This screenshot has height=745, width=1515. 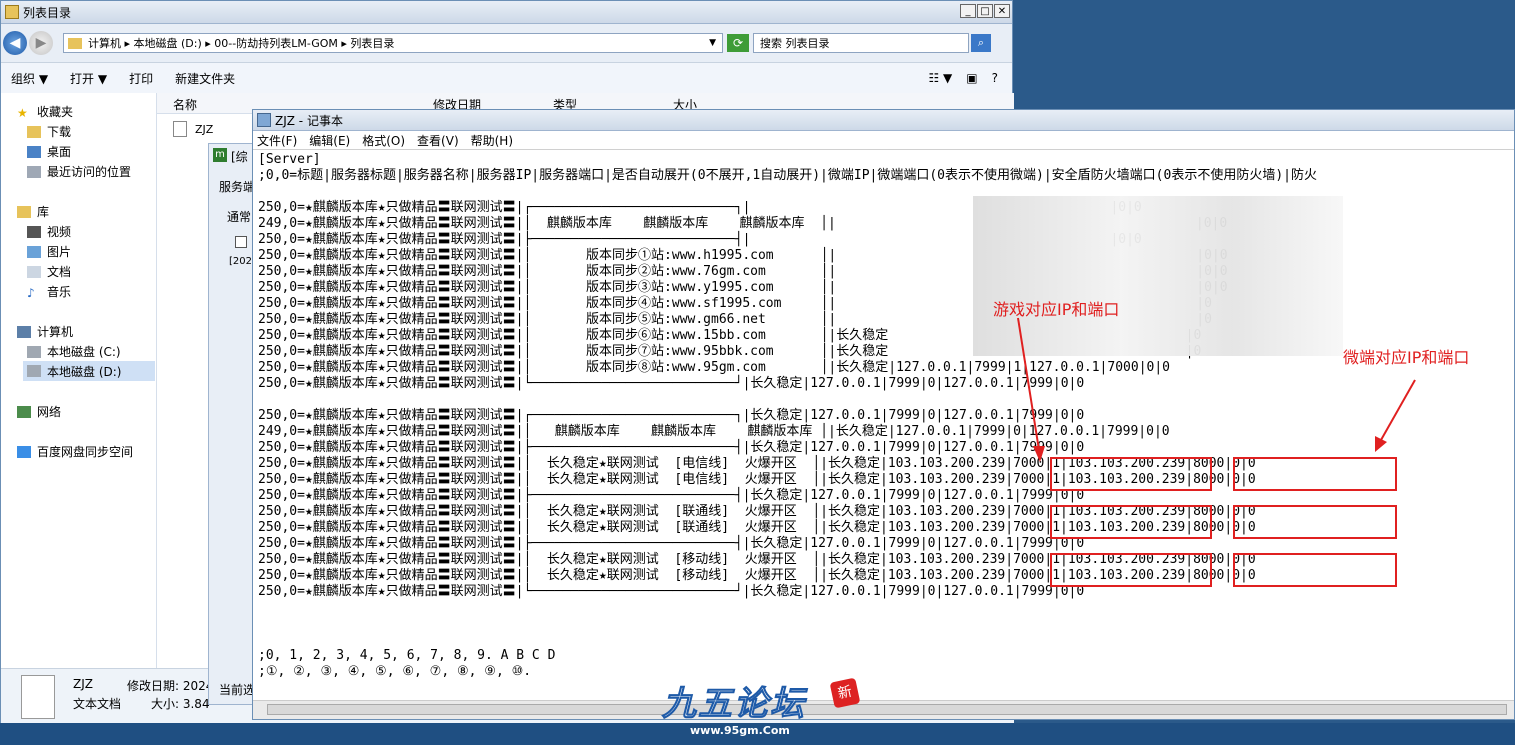 I want to click on details-modified: 修改日期: 2024, so click(x=170, y=686).